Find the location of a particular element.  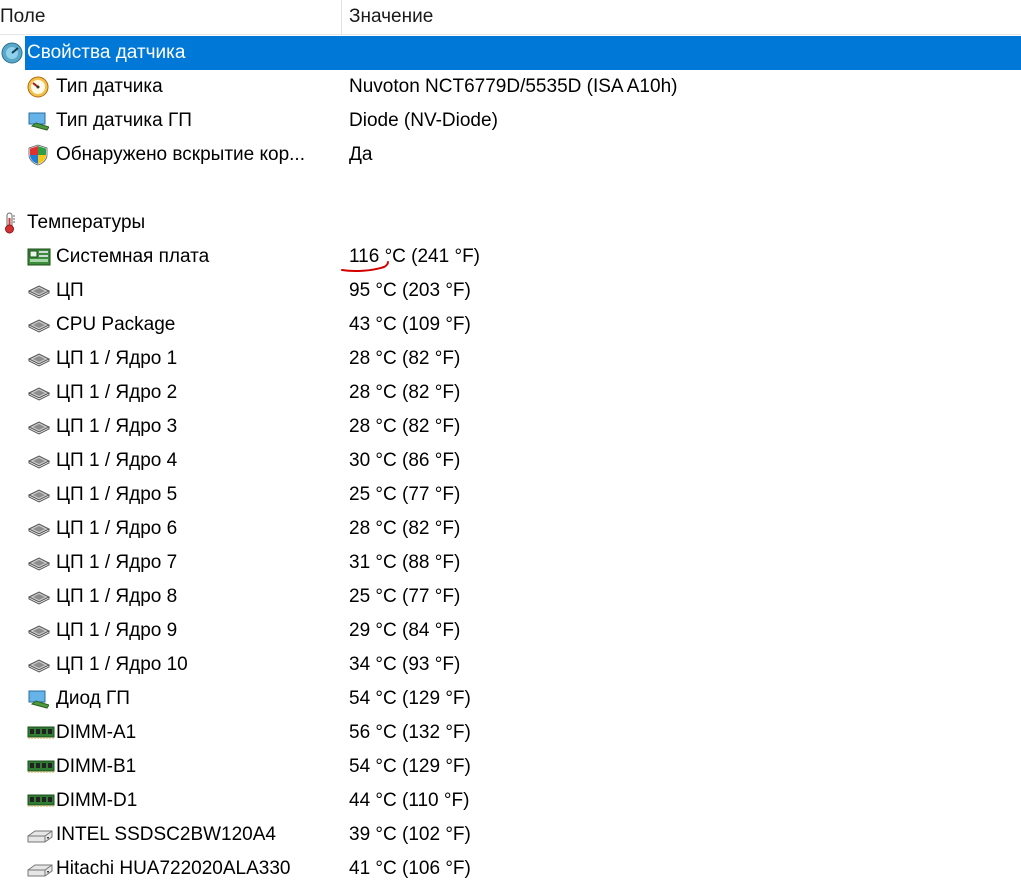

item-value: Nuvoton NCT6779D/5535D (ISA A10h) is located at coordinates (513, 86).